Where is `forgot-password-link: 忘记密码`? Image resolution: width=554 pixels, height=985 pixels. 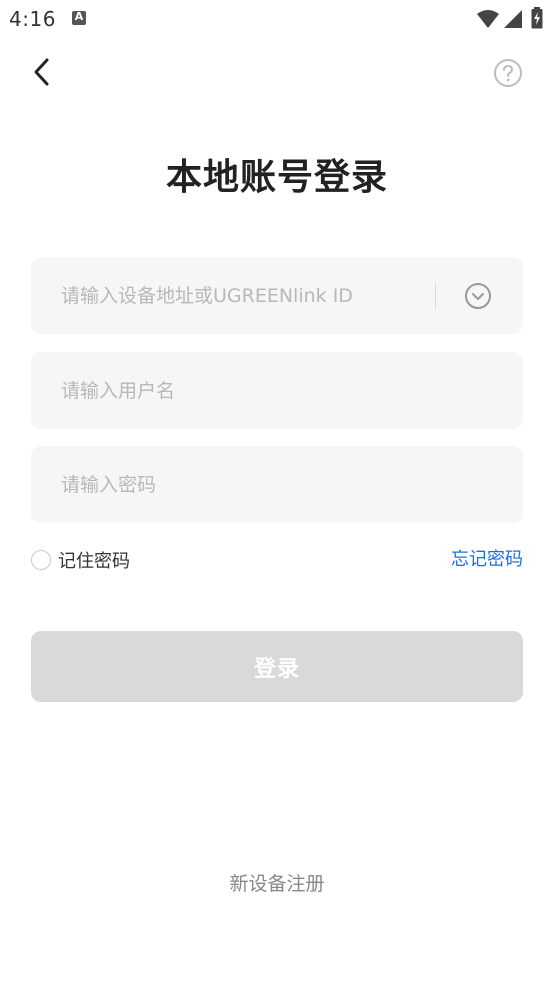 forgot-password-link: 忘记密码 is located at coordinates (487, 560).